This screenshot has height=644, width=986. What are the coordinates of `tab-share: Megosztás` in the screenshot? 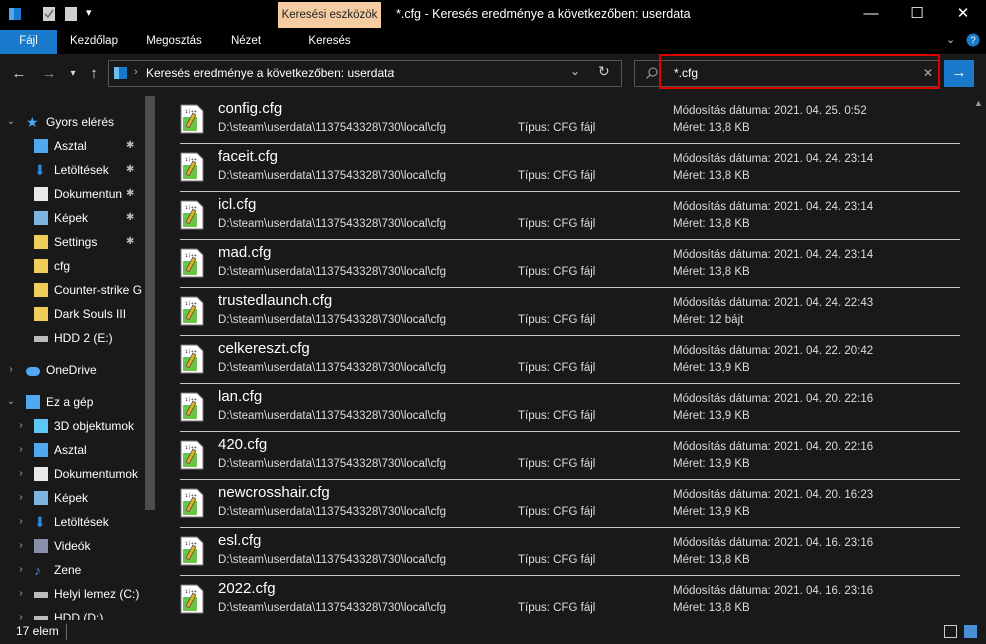 It's located at (174, 42).